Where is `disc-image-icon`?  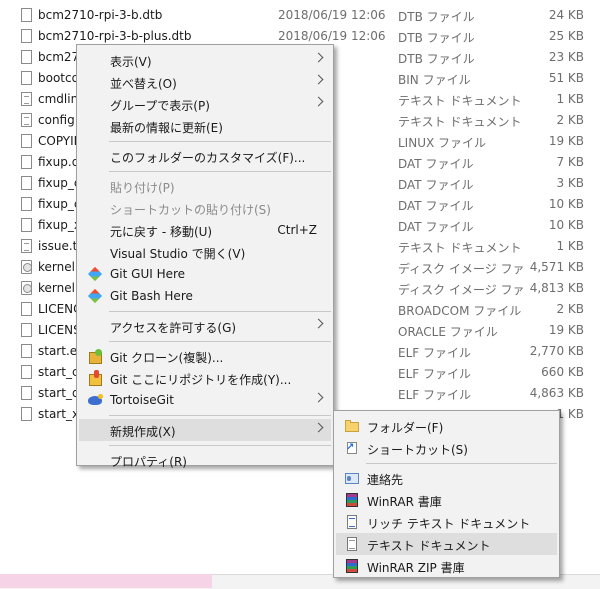 disc-image-icon is located at coordinates (26, 288).